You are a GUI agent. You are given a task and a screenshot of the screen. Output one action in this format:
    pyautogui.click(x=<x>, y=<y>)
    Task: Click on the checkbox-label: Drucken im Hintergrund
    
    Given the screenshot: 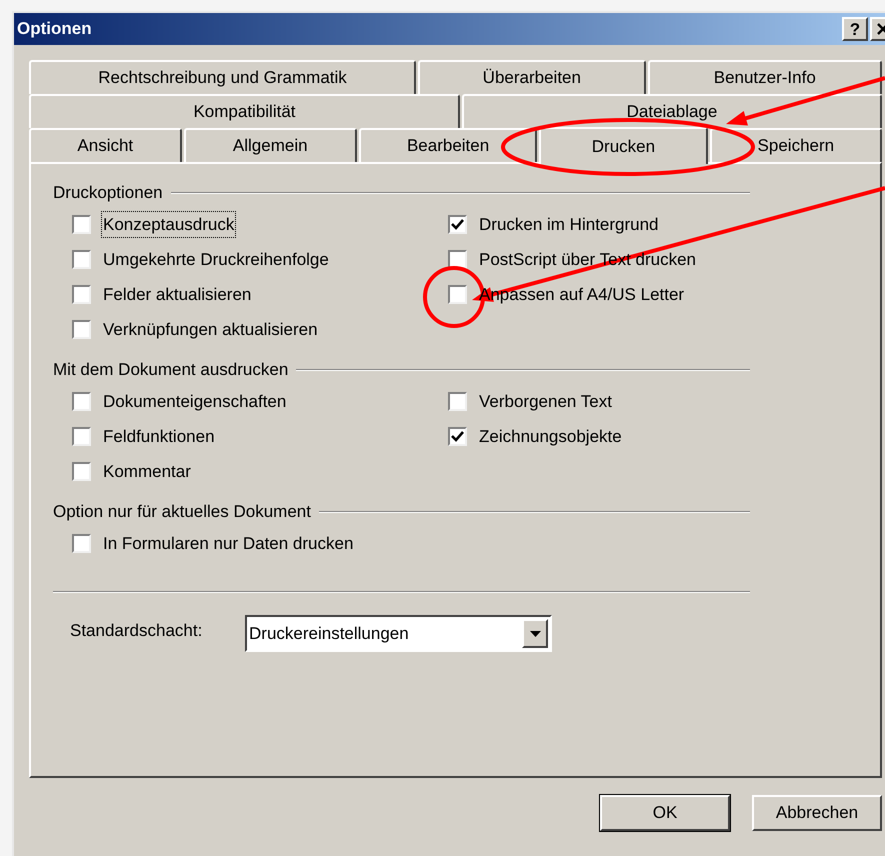 What is the action you would take?
    pyautogui.click(x=569, y=225)
    